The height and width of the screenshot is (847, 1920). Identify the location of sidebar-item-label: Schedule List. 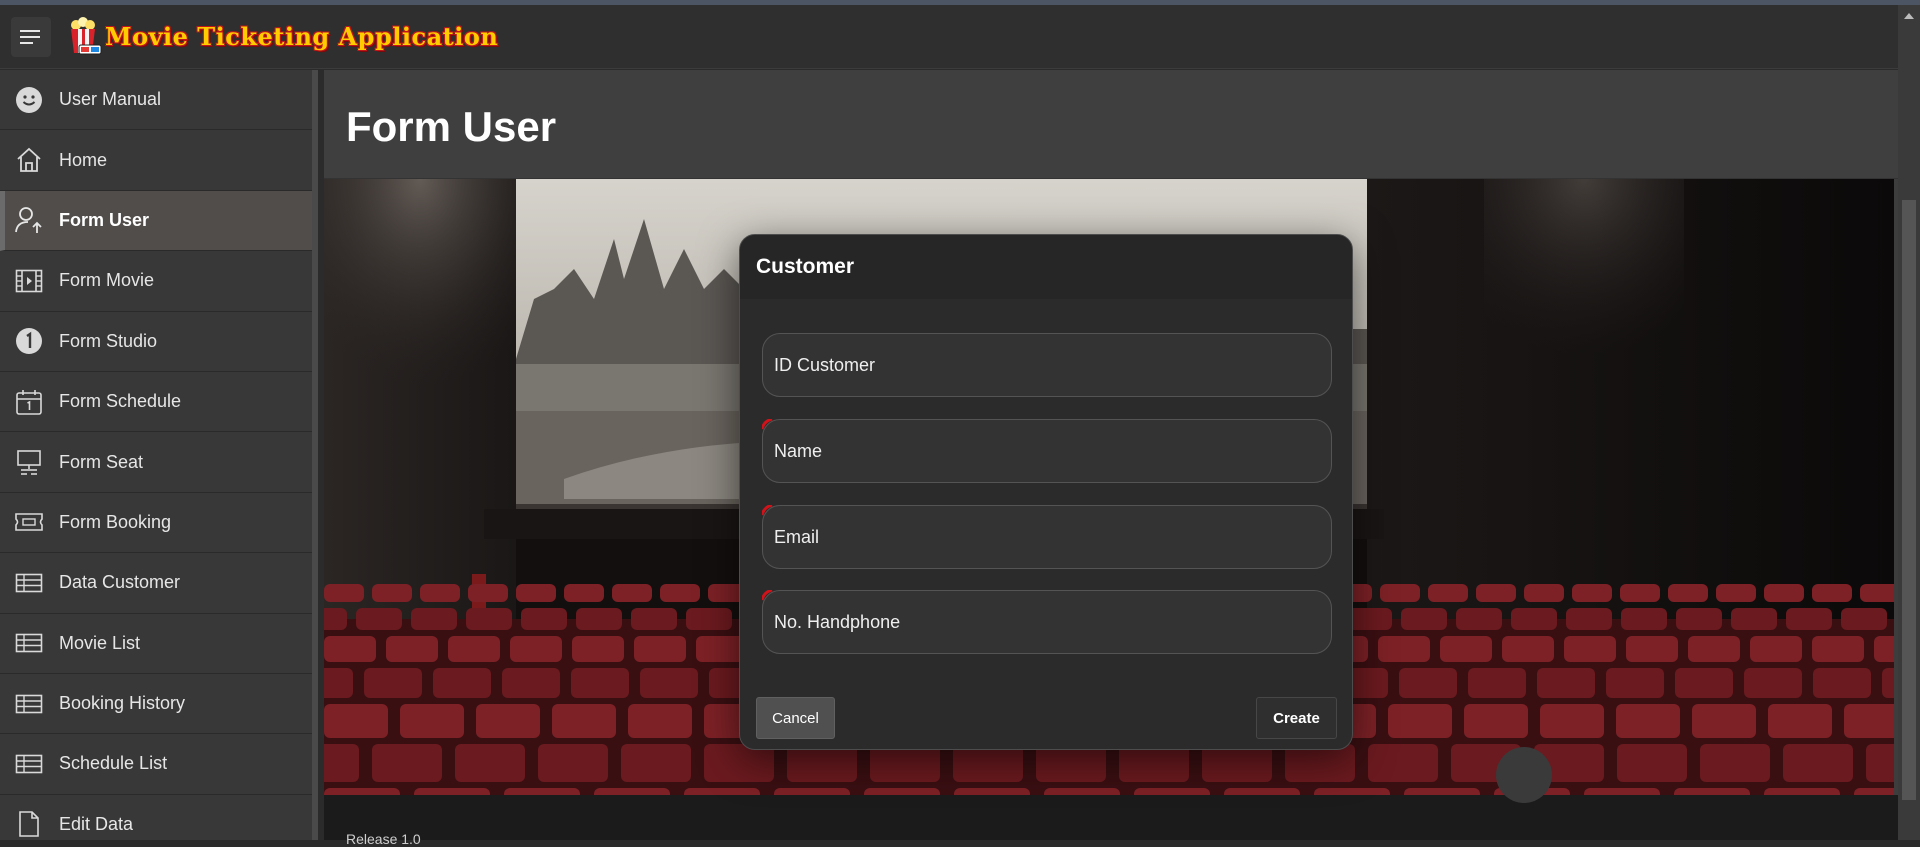
(113, 763).